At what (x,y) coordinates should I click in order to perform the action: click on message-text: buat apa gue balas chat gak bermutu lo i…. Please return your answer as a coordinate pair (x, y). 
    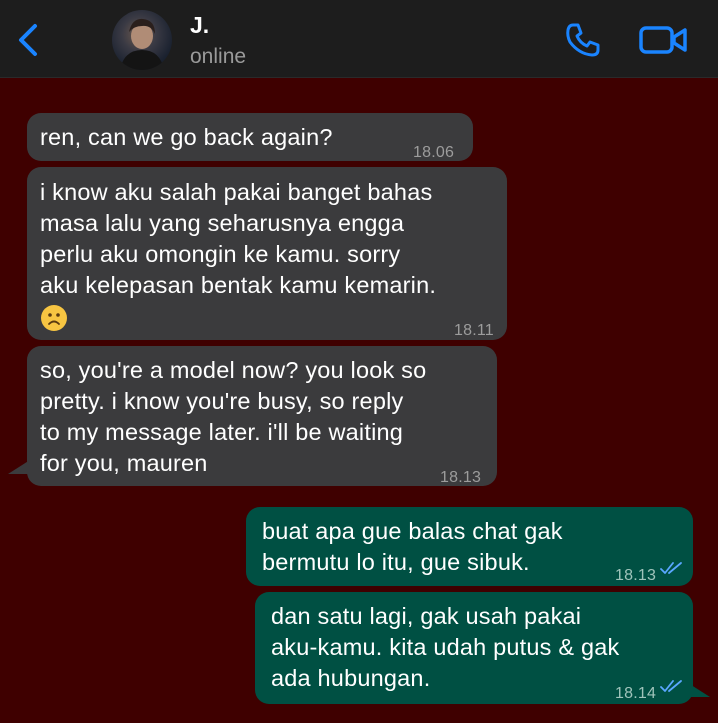
    Looking at the image, I should click on (412, 546).